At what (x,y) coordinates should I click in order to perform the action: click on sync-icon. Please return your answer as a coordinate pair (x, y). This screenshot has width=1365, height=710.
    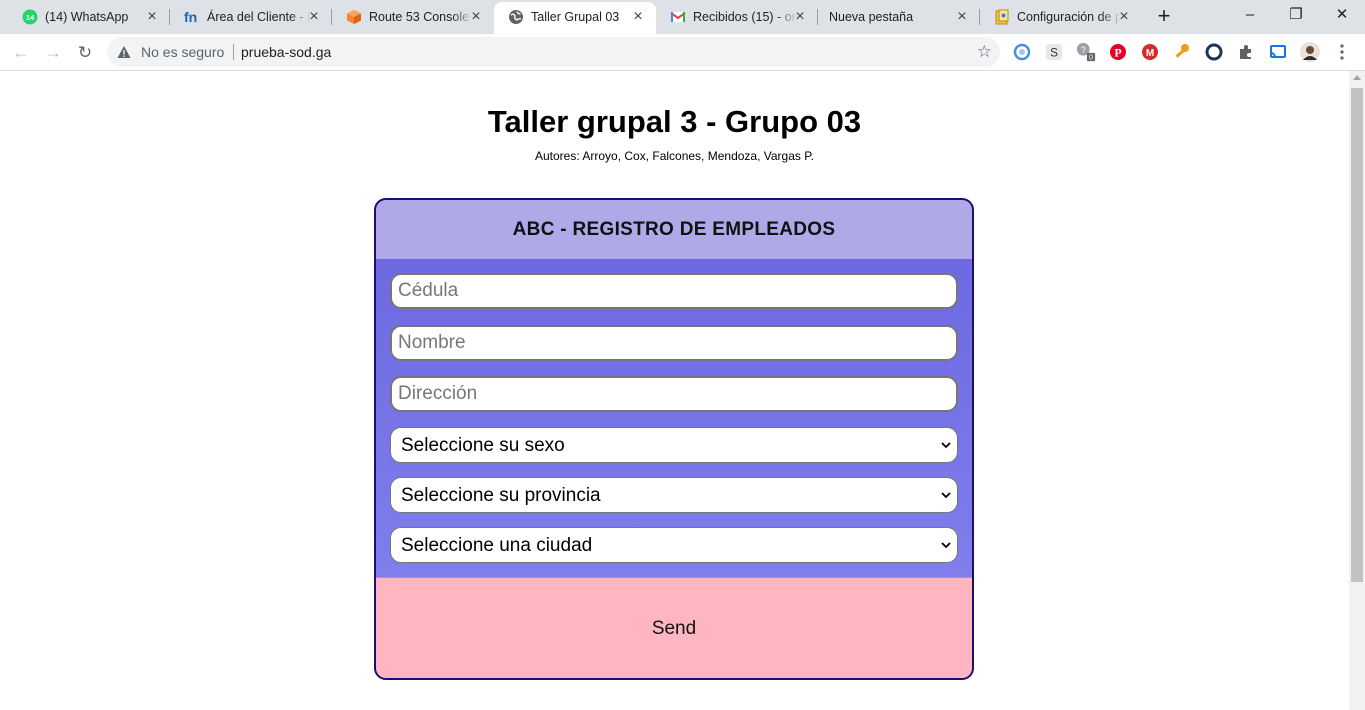
    Looking at the image, I should click on (1022, 52).